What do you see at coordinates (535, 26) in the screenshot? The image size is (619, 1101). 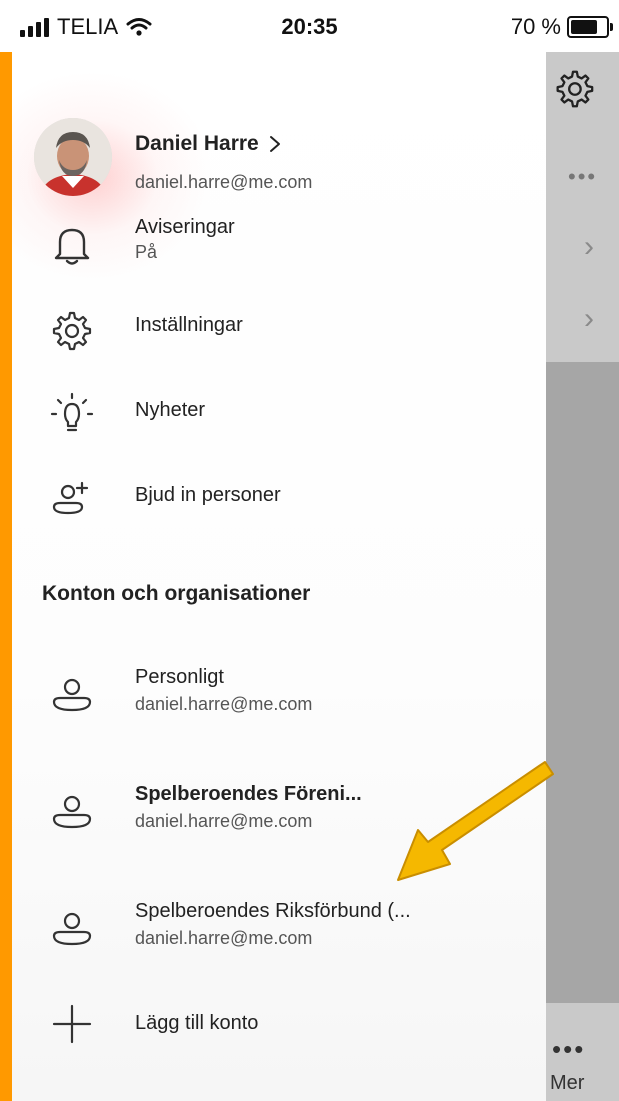 I see `battery-percent: 70 %` at bounding box center [535, 26].